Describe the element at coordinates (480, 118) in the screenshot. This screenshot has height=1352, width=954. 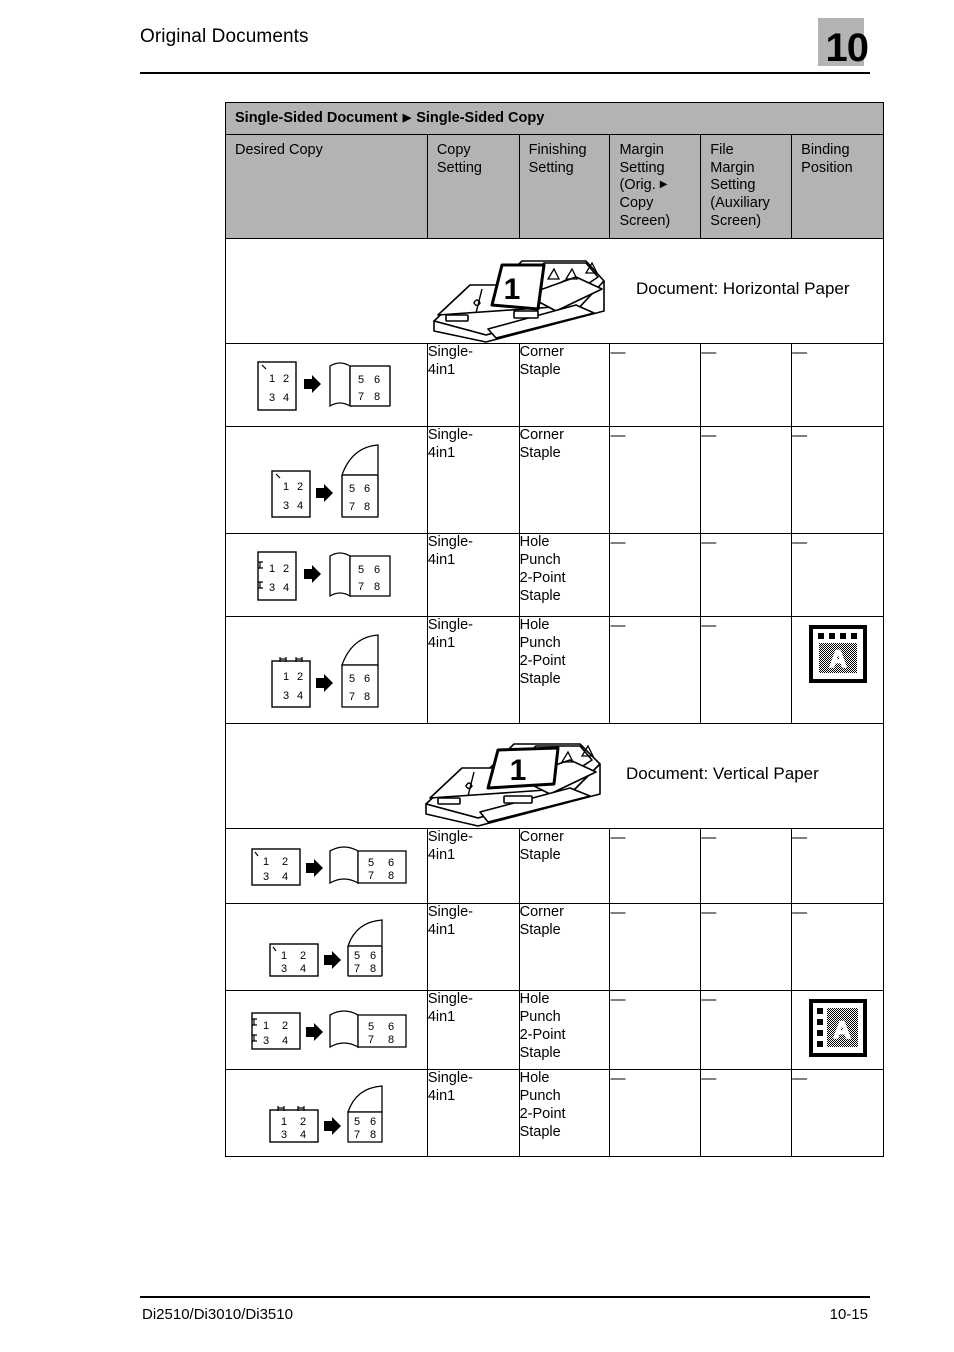
I see `band-title-part2: Single-Sided Copy` at that location.